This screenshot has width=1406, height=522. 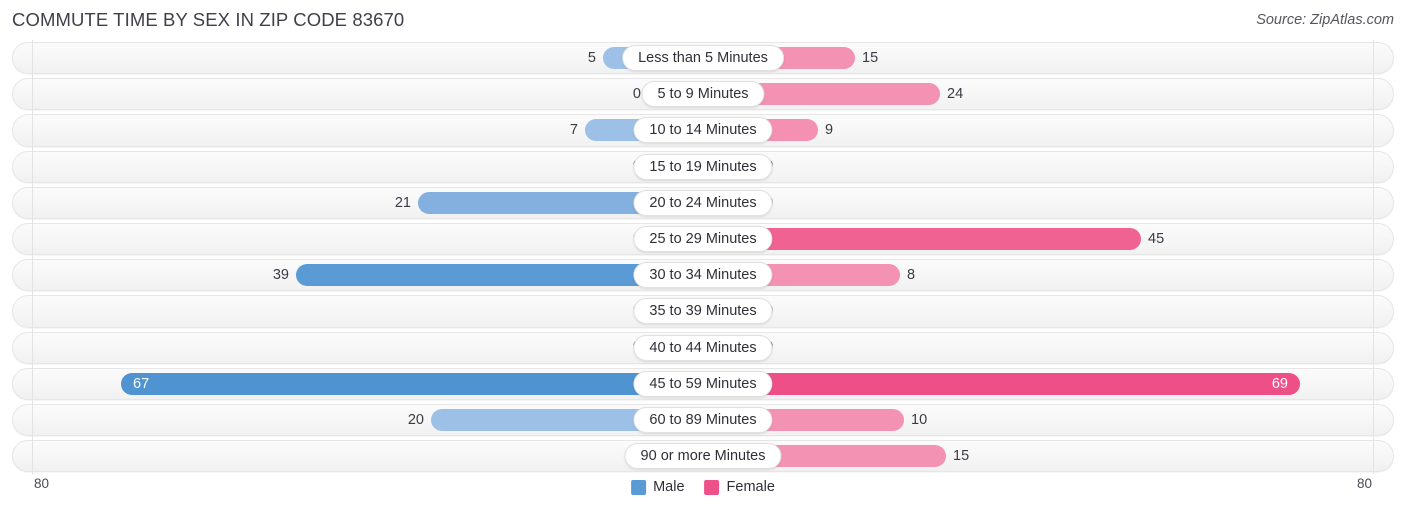 I want to click on bar-row: 01590 or more Minutes, so click(x=703, y=456).